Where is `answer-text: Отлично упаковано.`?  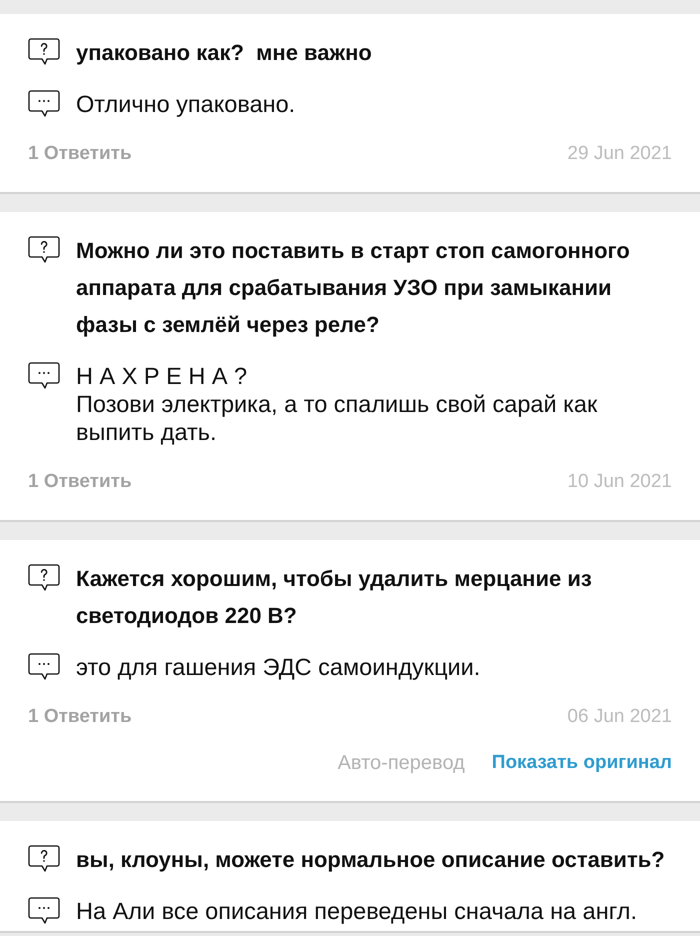 answer-text: Отлично упаковано. is located at coordinates (186, 104).